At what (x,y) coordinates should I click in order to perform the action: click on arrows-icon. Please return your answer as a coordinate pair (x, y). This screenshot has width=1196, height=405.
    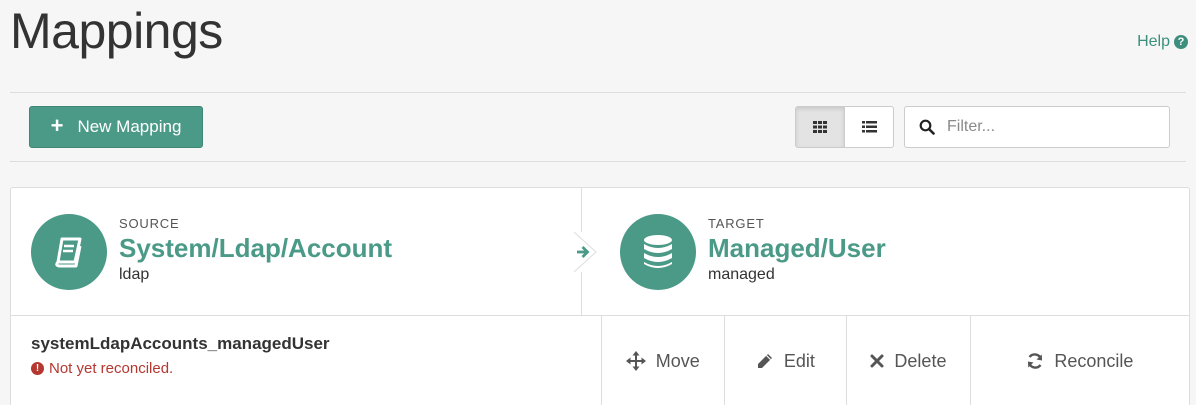
    Looking at the image, I should click on (635, 361).